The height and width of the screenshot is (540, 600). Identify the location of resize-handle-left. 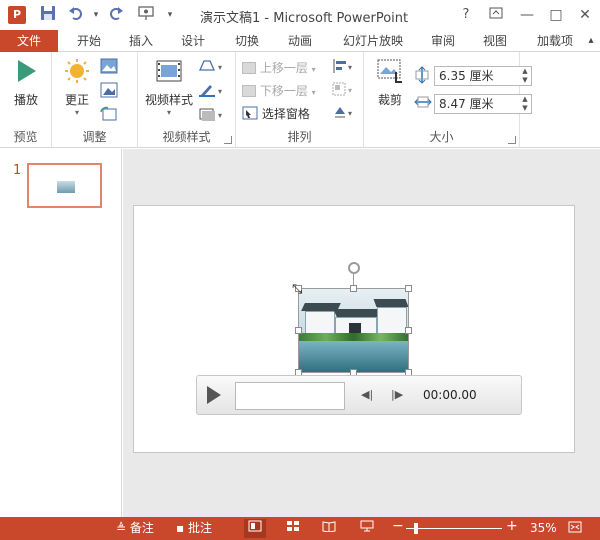
(298, 330).